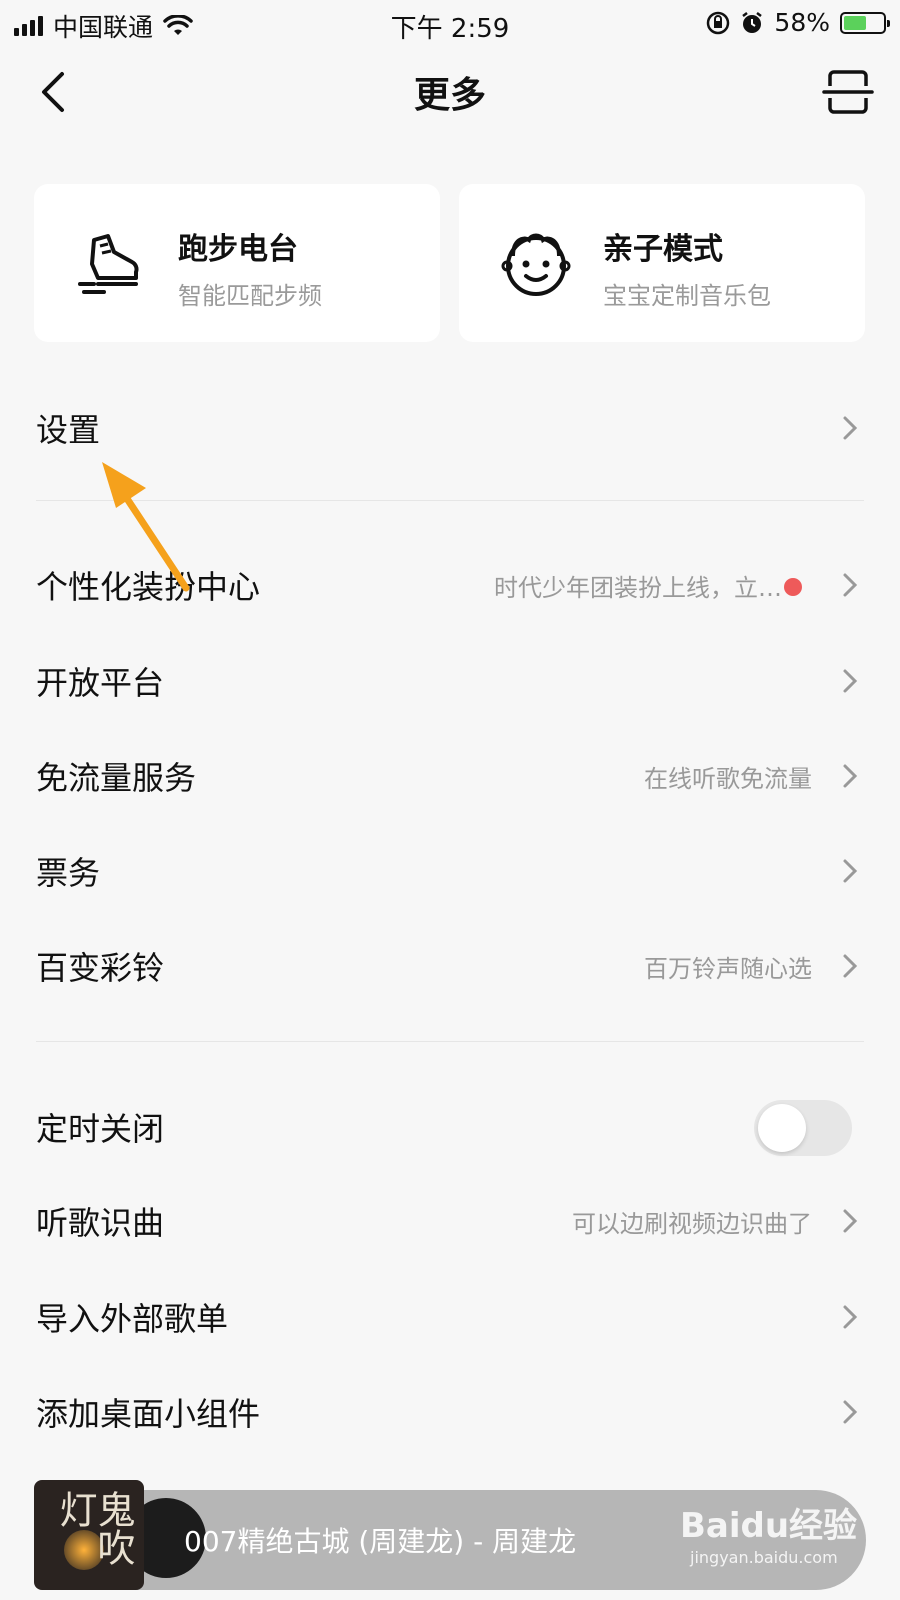 This screenshot has width=900, height=1600. What do you see at coordinates (68, 430) in the screenshot?
I see `menu-item-label: 设置` at bounding box center [68, 430].